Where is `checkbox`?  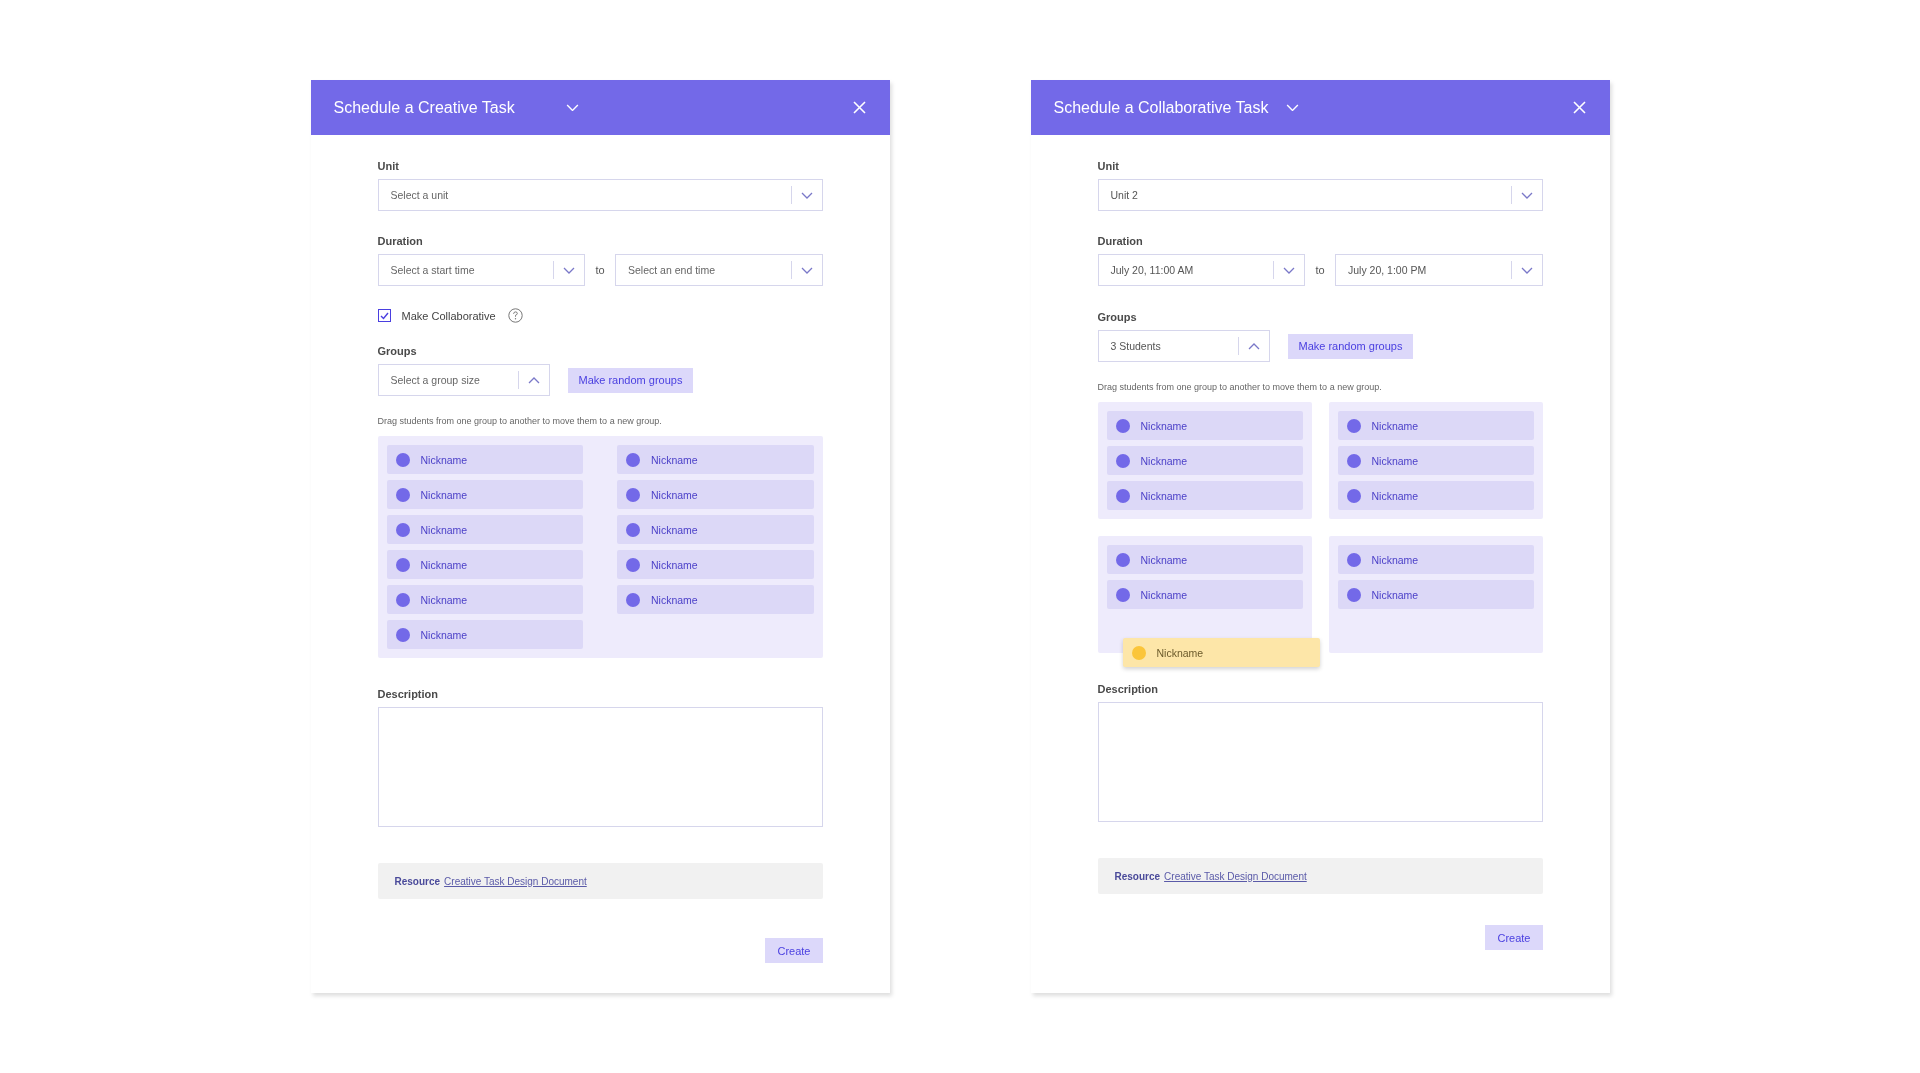 checkbox is located at coordinates (384, 315).